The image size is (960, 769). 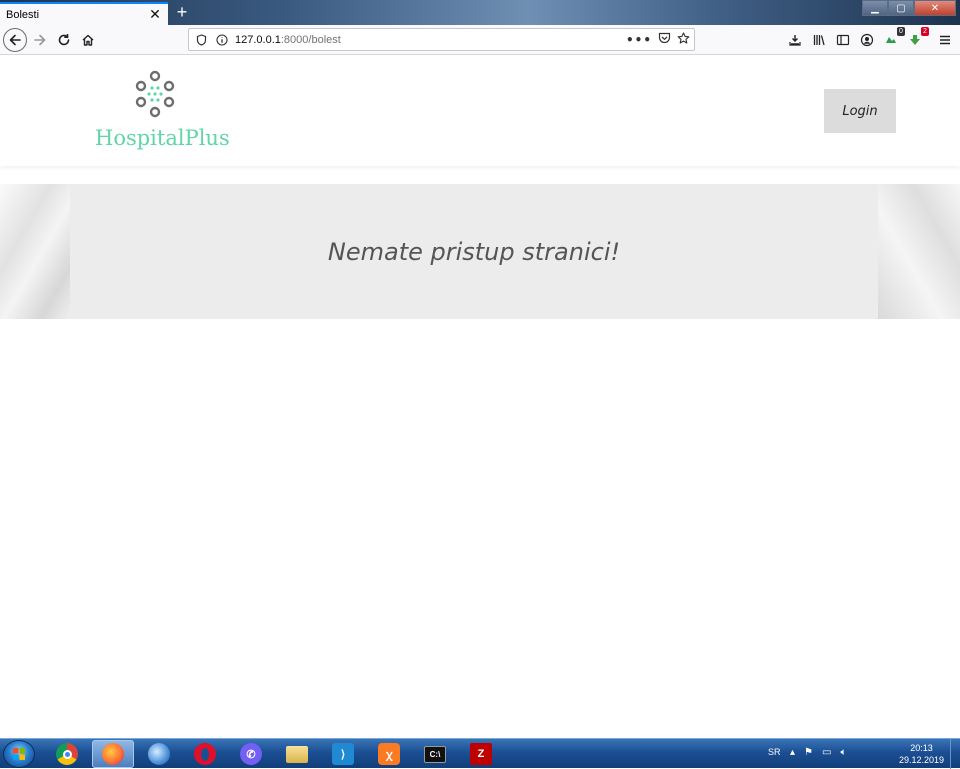 What do you see at coordinates (901, 8) in the screenshot?
I see `maximize-button: ▢` at bounding box center [901, 8].